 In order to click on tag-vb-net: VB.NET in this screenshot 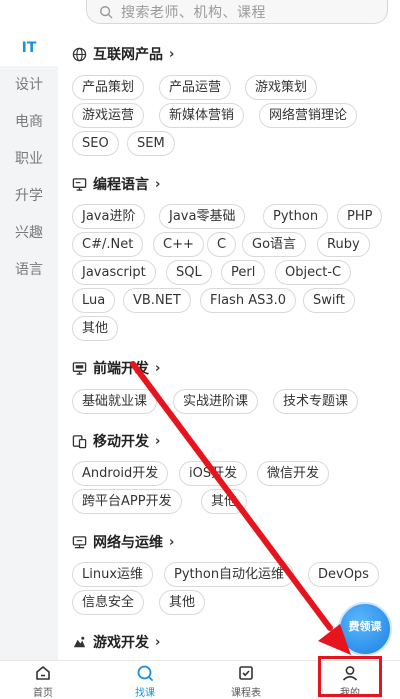, I will do `click(157, 300)`.